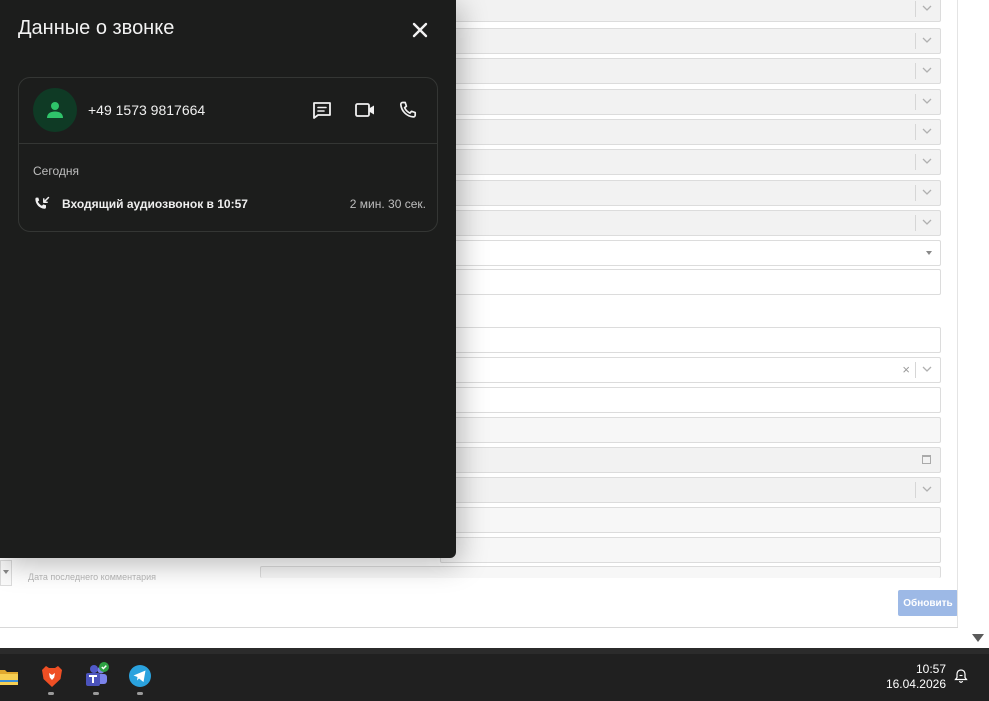 Image resolution: width=989 pixels, height=701 pixels. I want to click on taskbar-clock: 10:57 16.04.2026, so click(916, 677).